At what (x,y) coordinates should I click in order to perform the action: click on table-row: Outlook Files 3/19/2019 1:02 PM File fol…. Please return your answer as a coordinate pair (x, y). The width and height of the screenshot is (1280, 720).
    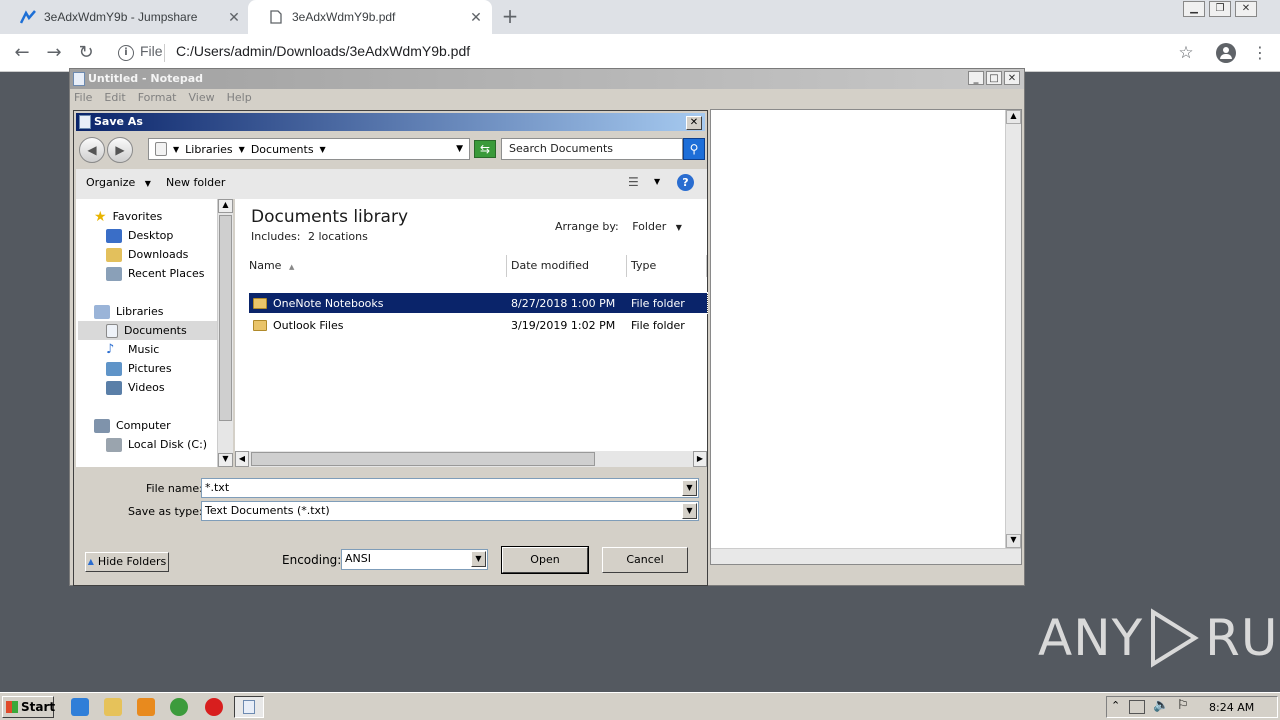
    Looking at the image, I should click on (478, 325).